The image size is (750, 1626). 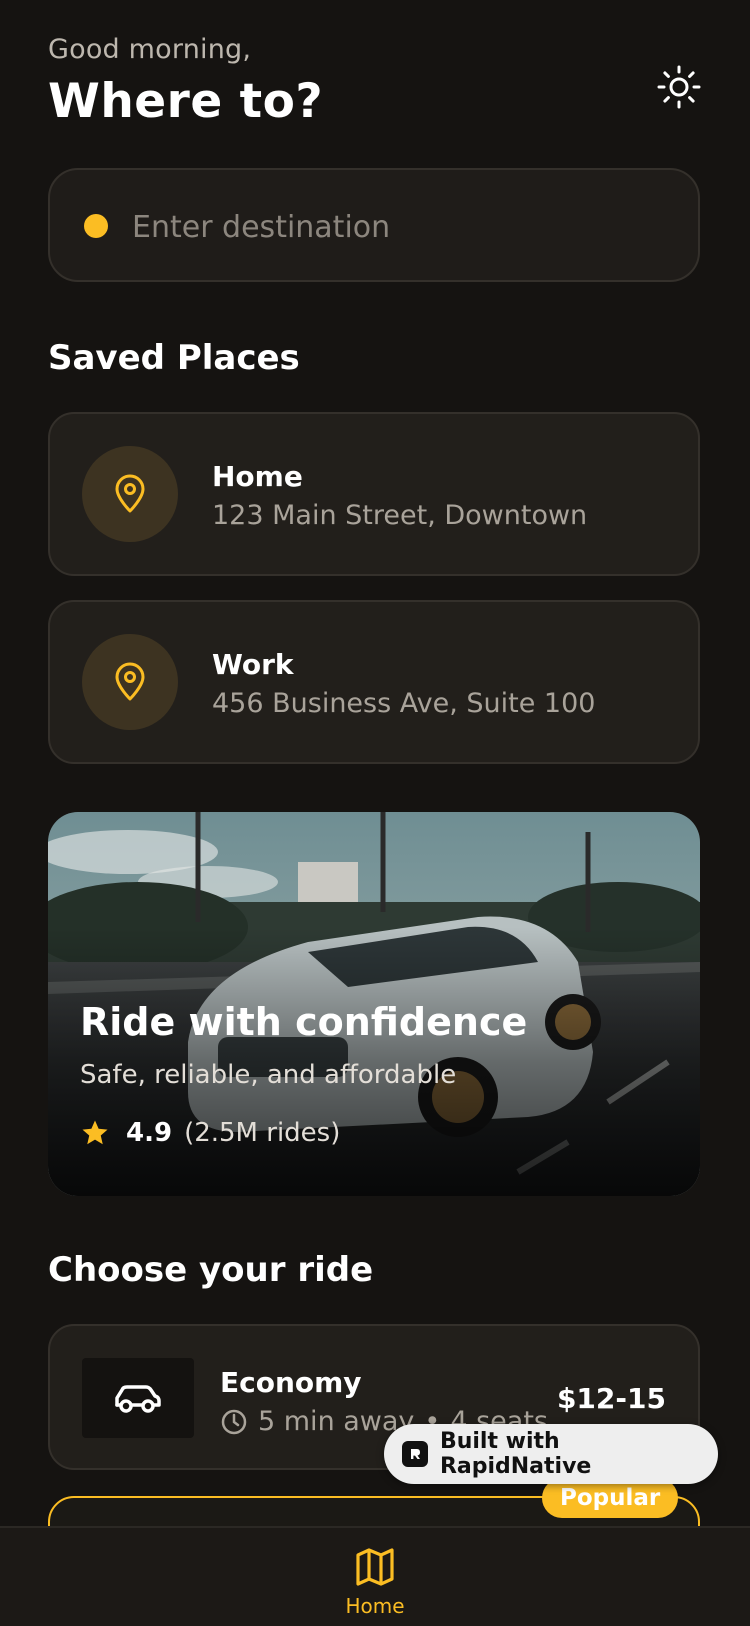 I want to click on promo-subtitle: Safe, reliable, and affordable, so click(x=268, y=1075).